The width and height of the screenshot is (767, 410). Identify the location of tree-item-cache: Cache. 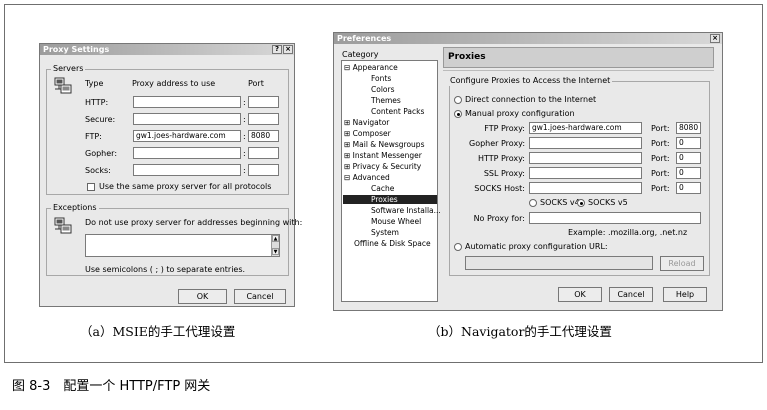
(382, 188).